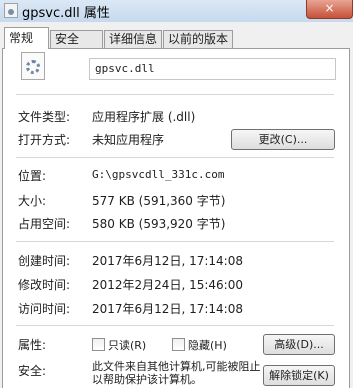 The width and height of the screenshot is (353, 388). I want to click on readonly-checkbox, so click(98, 344).